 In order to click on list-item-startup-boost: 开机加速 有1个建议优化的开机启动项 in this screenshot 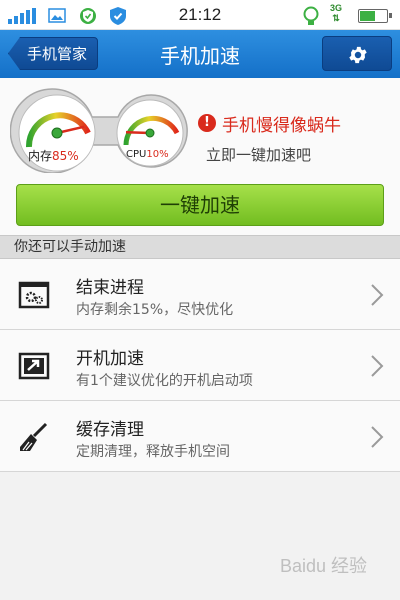, I will do `click(200, 365)`.